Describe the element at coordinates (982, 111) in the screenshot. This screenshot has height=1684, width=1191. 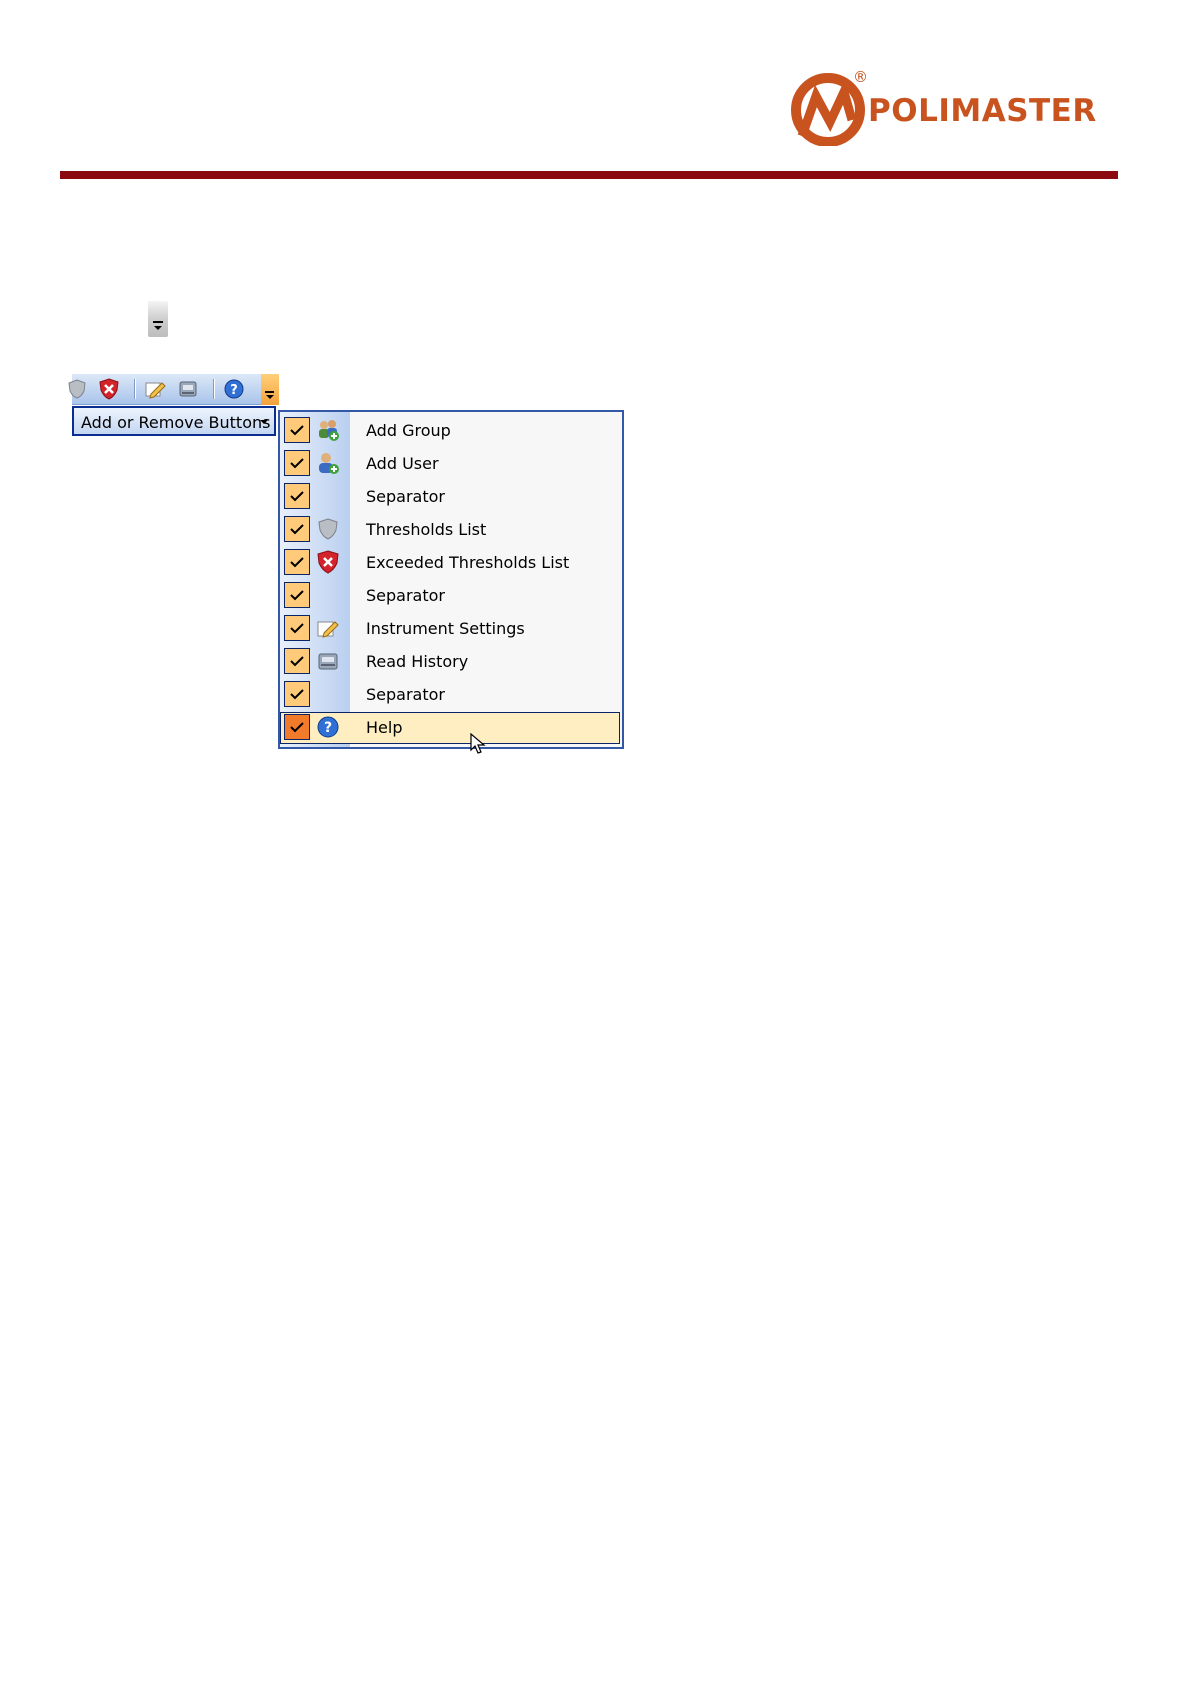
I see `logo-text: POLIMASTER` at that location.